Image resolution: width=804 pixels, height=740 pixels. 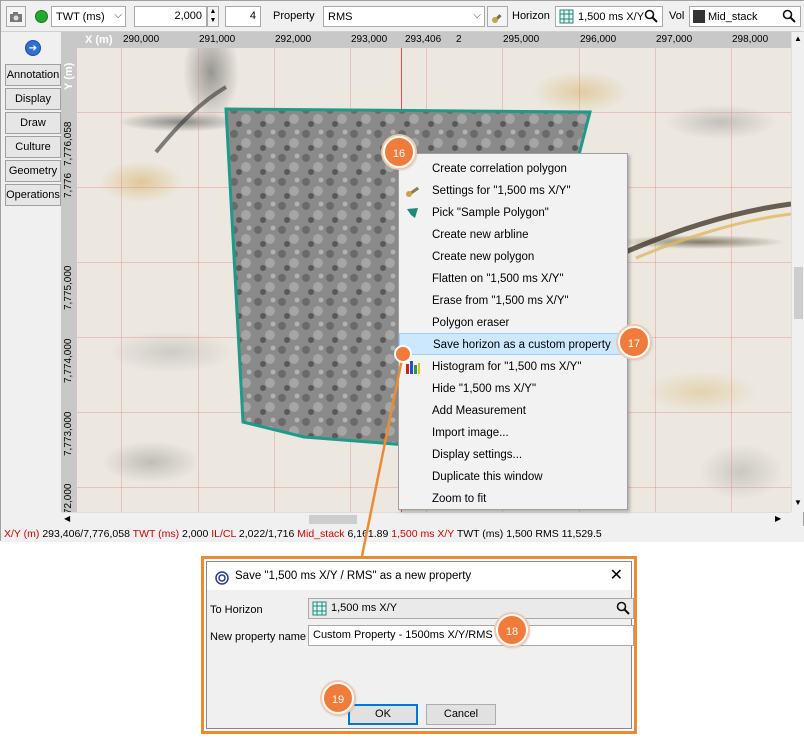 I want to click on property-value: RMS, so click(x=340, y=16).